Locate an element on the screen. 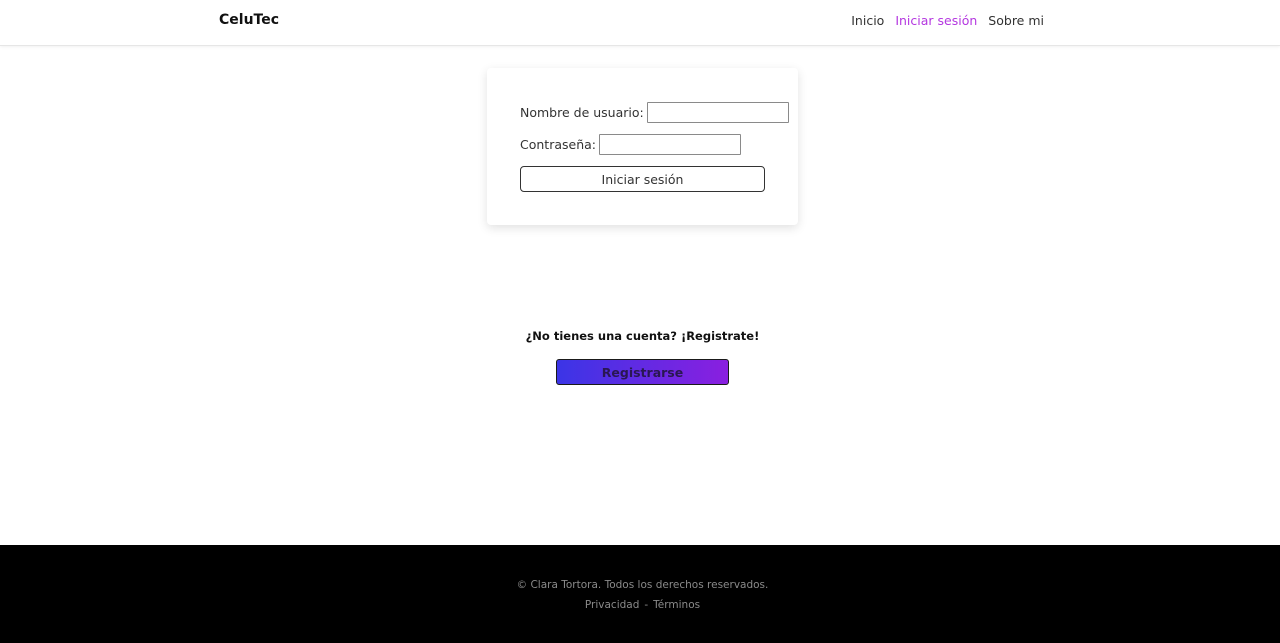 The width and height of the screenshot is (1280, 643). password-row: Contraseña: is located at coordinates (630, 144).